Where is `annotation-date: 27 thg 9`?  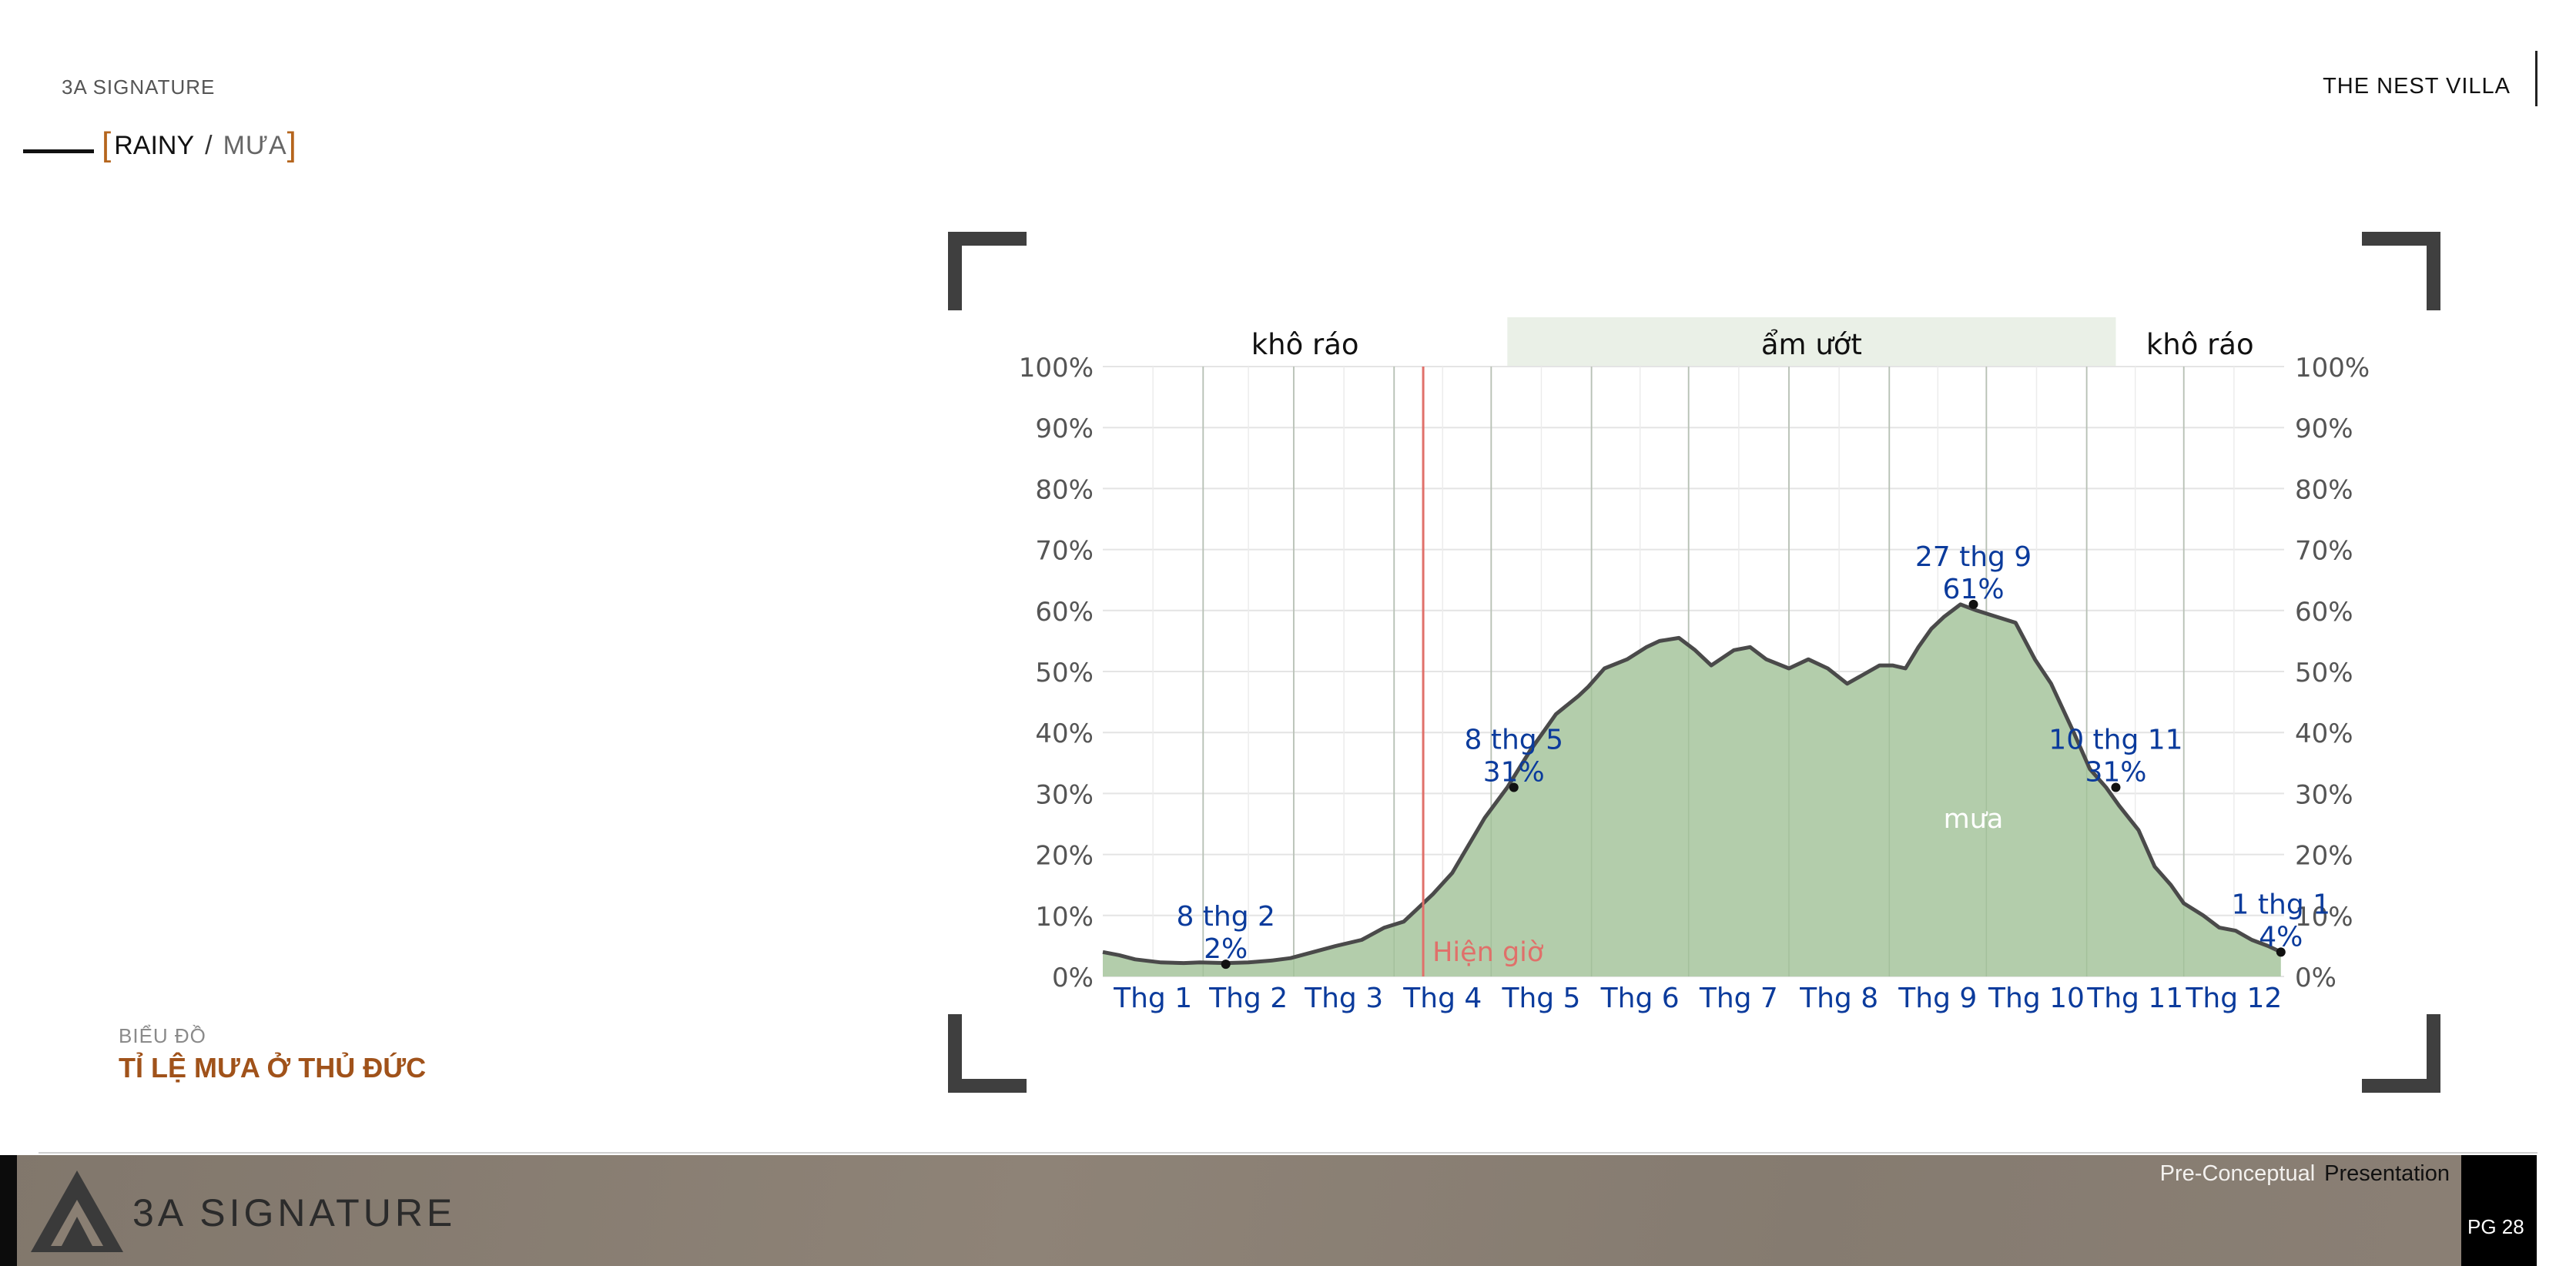 annotation-date: 27 thg 9 is located at coordinates (1974, 557).